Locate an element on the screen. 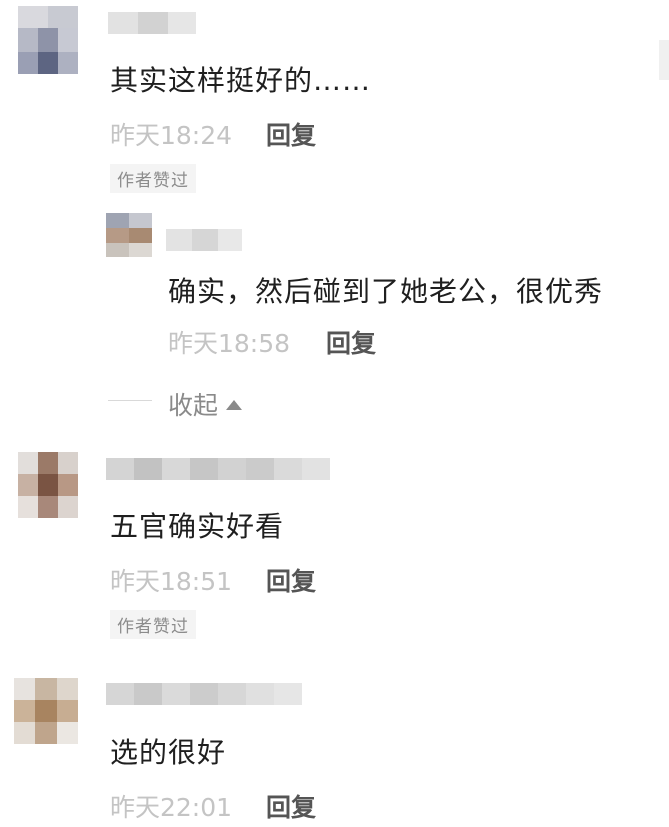 The width and height of the screenshot is (669, 827). triangle-up-icon is located at coordinates (234, 405).